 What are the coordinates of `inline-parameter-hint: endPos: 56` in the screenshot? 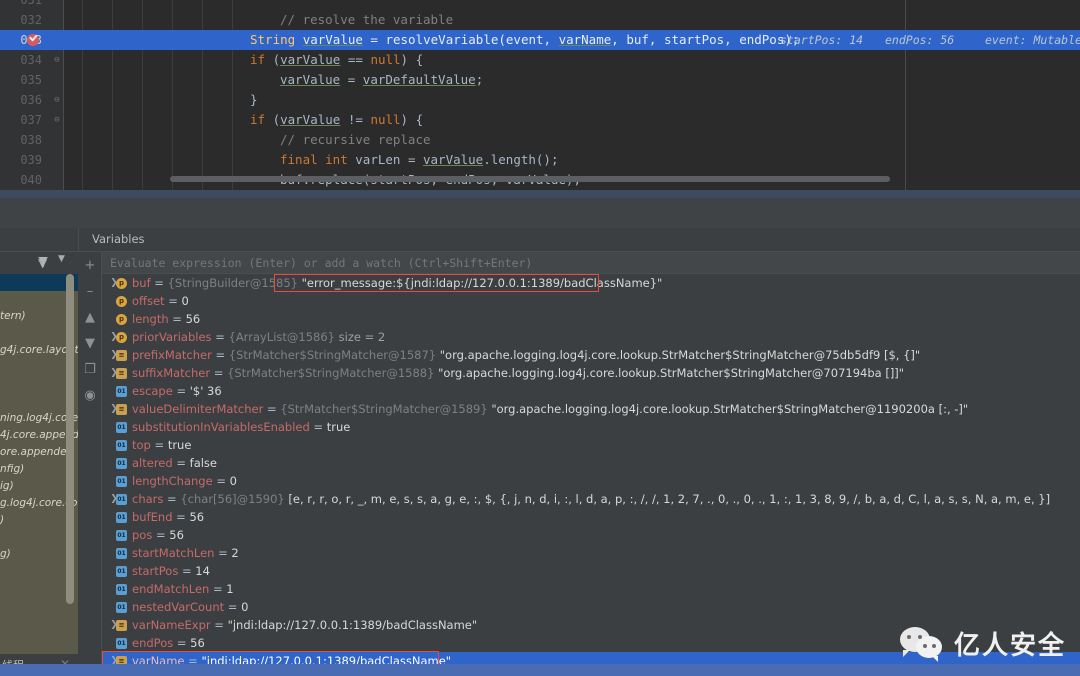 It's located at (920, 40).